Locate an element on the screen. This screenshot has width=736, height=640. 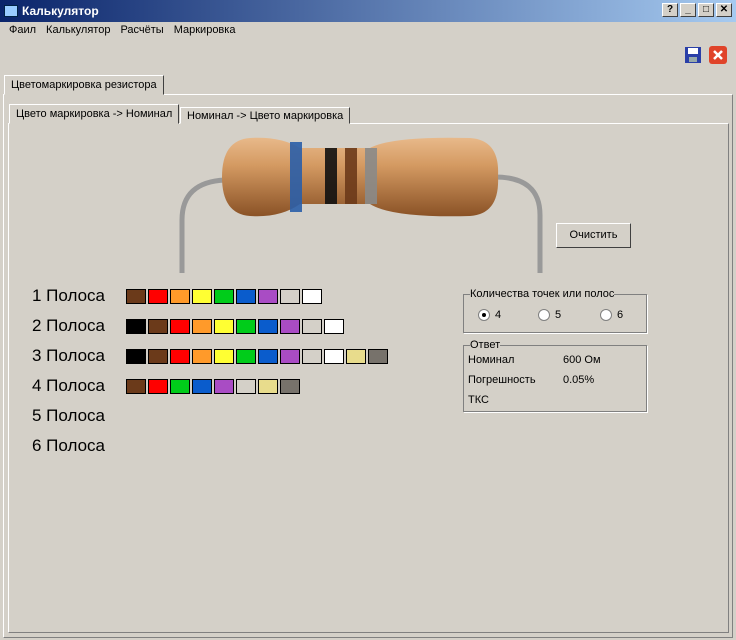
tab-color-to-nominal: Цвето маркировка -> Номинал is located at coordinates (94, 114).